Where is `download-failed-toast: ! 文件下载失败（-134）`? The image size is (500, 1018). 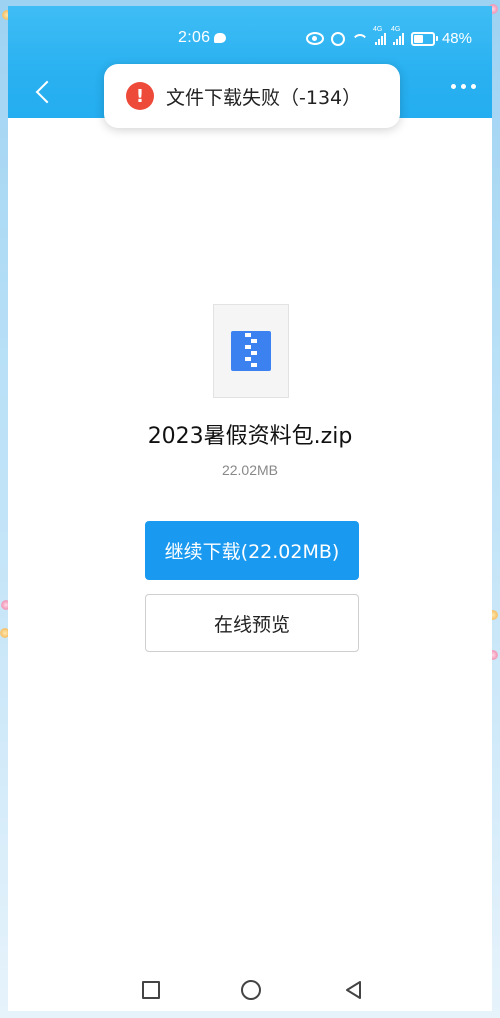
download-failed-toast: ! 文件下载失败（-134） is located at coordinates (252, 96).